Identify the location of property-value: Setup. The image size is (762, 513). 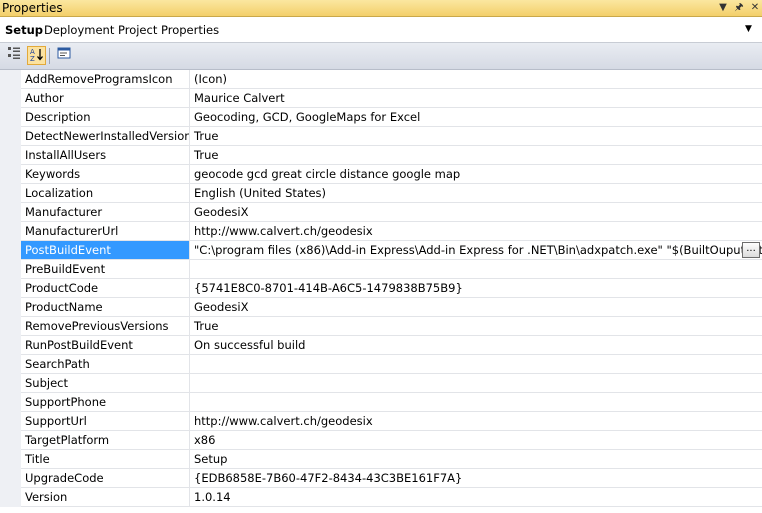
(476, 459).